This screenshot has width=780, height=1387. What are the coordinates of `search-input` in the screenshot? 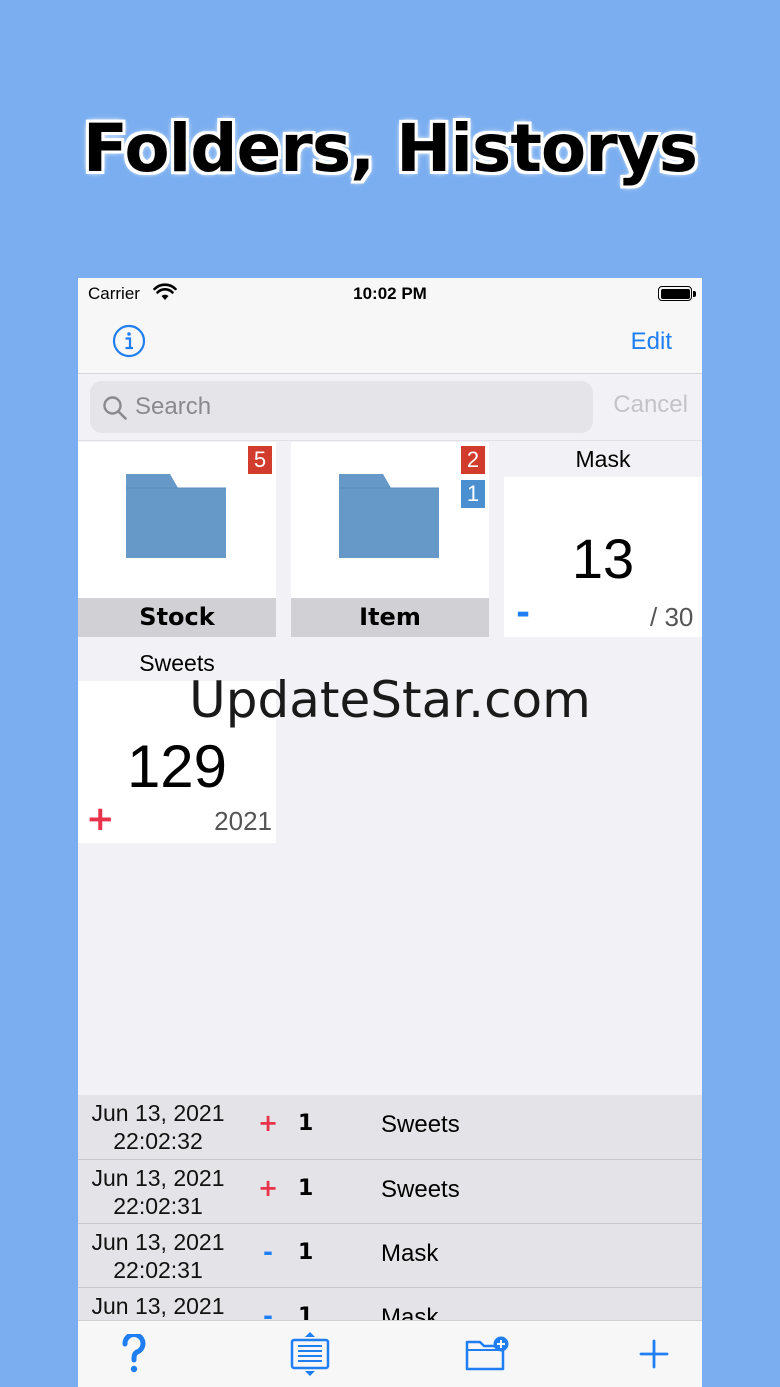 It's located at (355, 407).